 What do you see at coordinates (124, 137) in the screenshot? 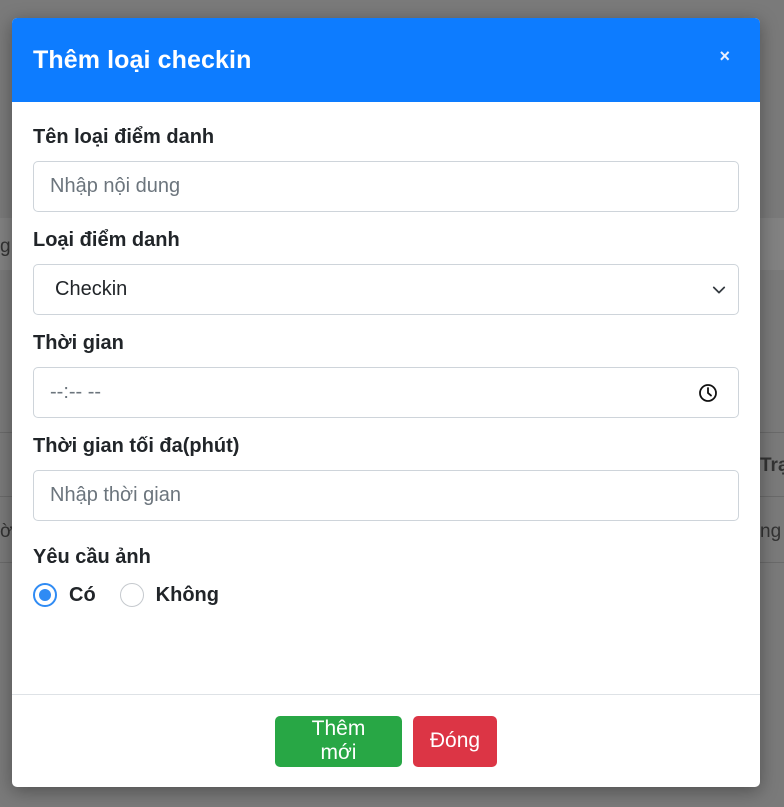
I see `name-label: Tên loại điểm danh` at bounding box center [124, 137].